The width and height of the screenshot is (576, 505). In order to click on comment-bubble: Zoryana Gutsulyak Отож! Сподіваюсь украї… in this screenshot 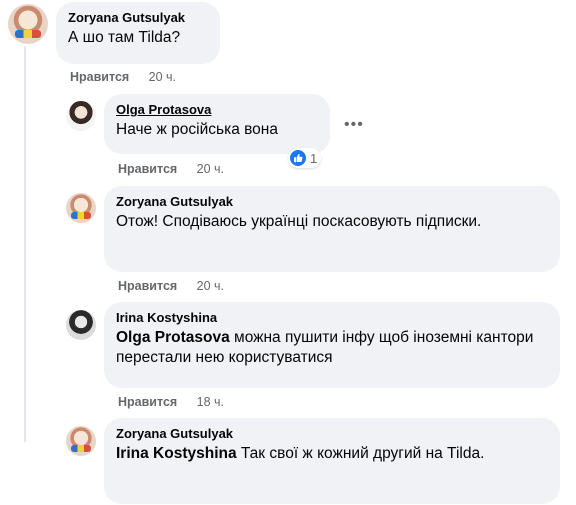, I will do `click(332, 229)`.